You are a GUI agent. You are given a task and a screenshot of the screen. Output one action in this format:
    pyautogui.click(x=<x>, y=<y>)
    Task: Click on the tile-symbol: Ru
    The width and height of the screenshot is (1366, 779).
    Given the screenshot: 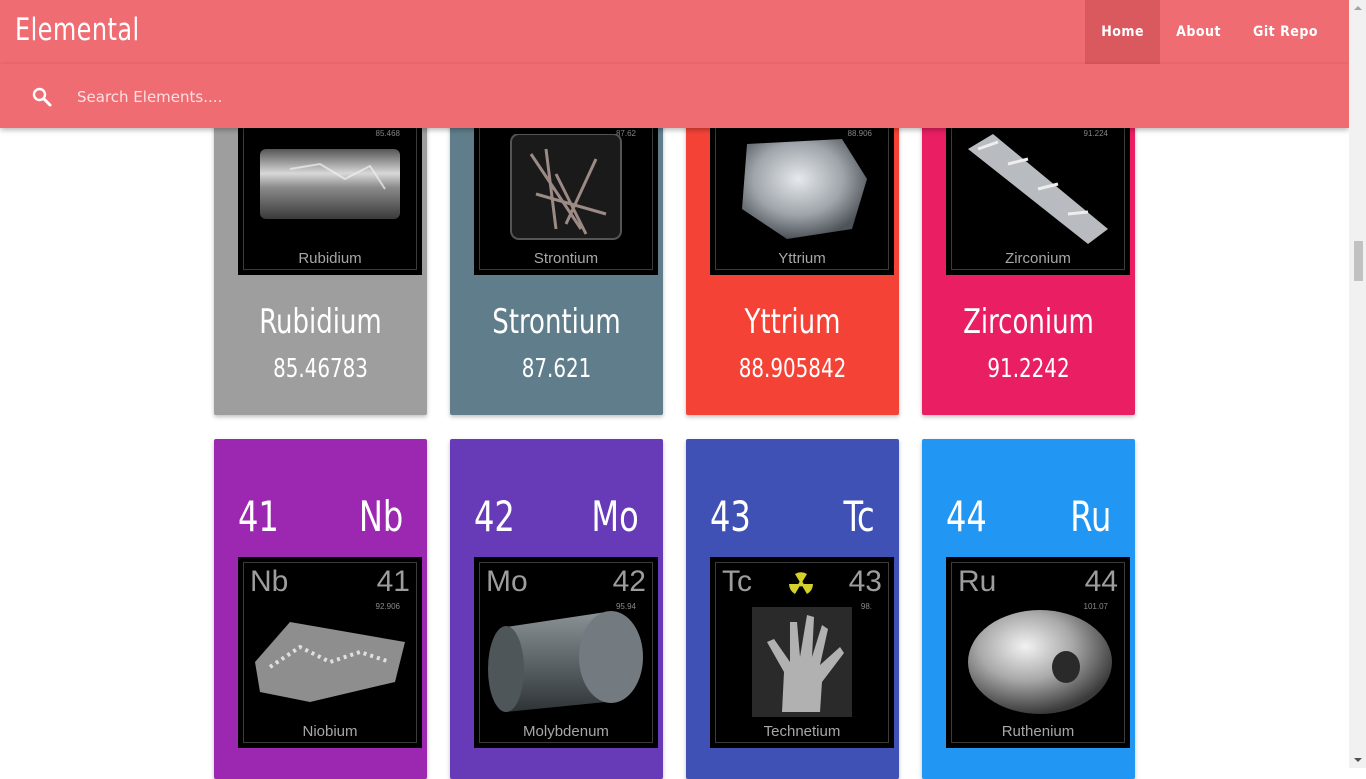 What is the action you would take?
    pyautogui.click(x=977, y=581)
    